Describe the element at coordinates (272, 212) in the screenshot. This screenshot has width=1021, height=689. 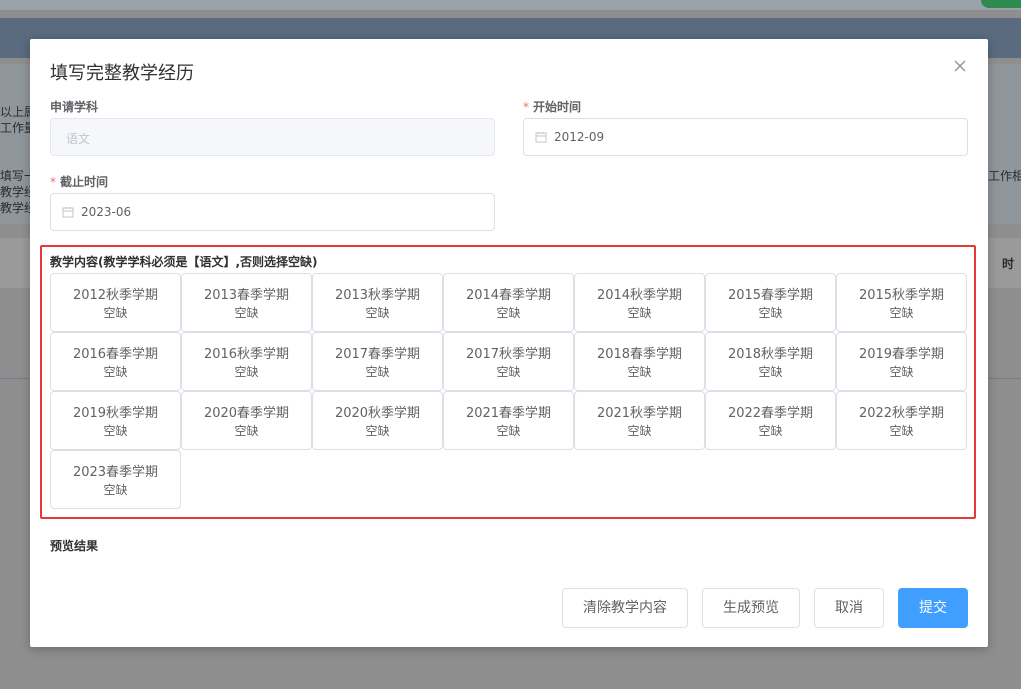
I see `end-time-picker: 2023-06` at that location.